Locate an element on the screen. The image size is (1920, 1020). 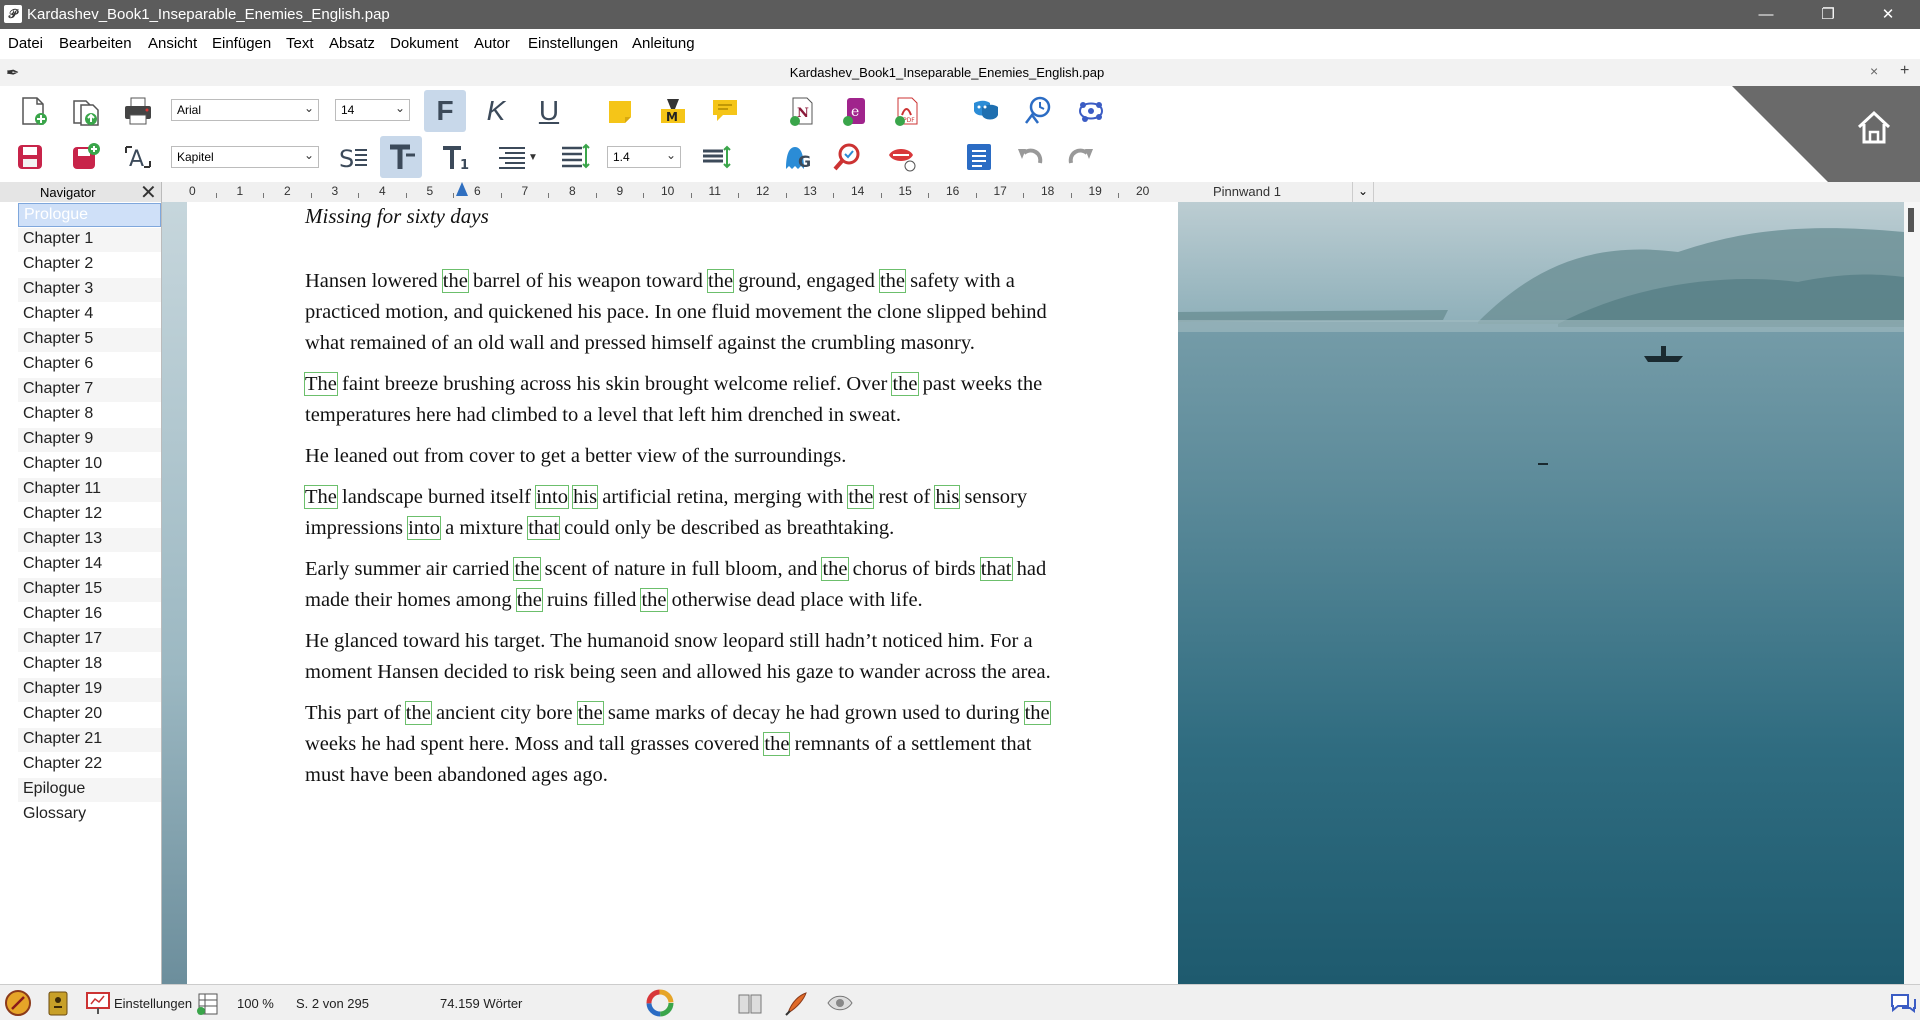
navigator-item: Chapter 6 is located at coordinates (89, 365).